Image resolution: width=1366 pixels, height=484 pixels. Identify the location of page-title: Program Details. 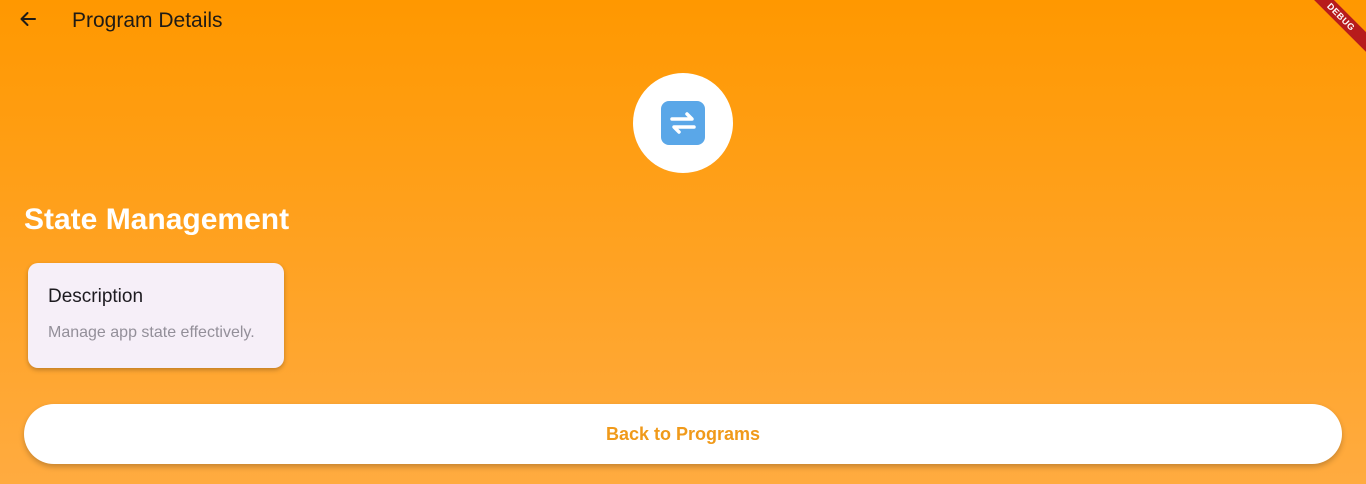
(147, 20).